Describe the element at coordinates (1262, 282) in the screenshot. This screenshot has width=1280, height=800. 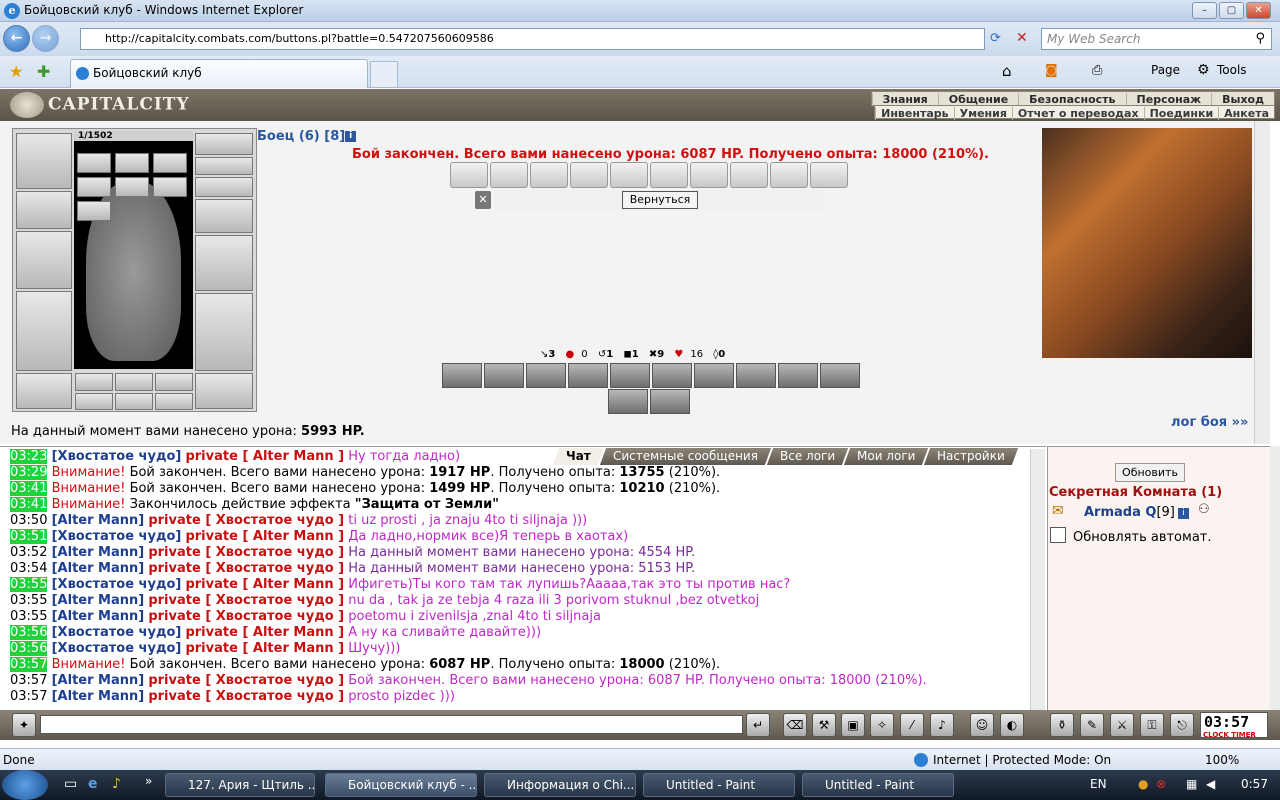
I see `game-scrollbar` at that location.